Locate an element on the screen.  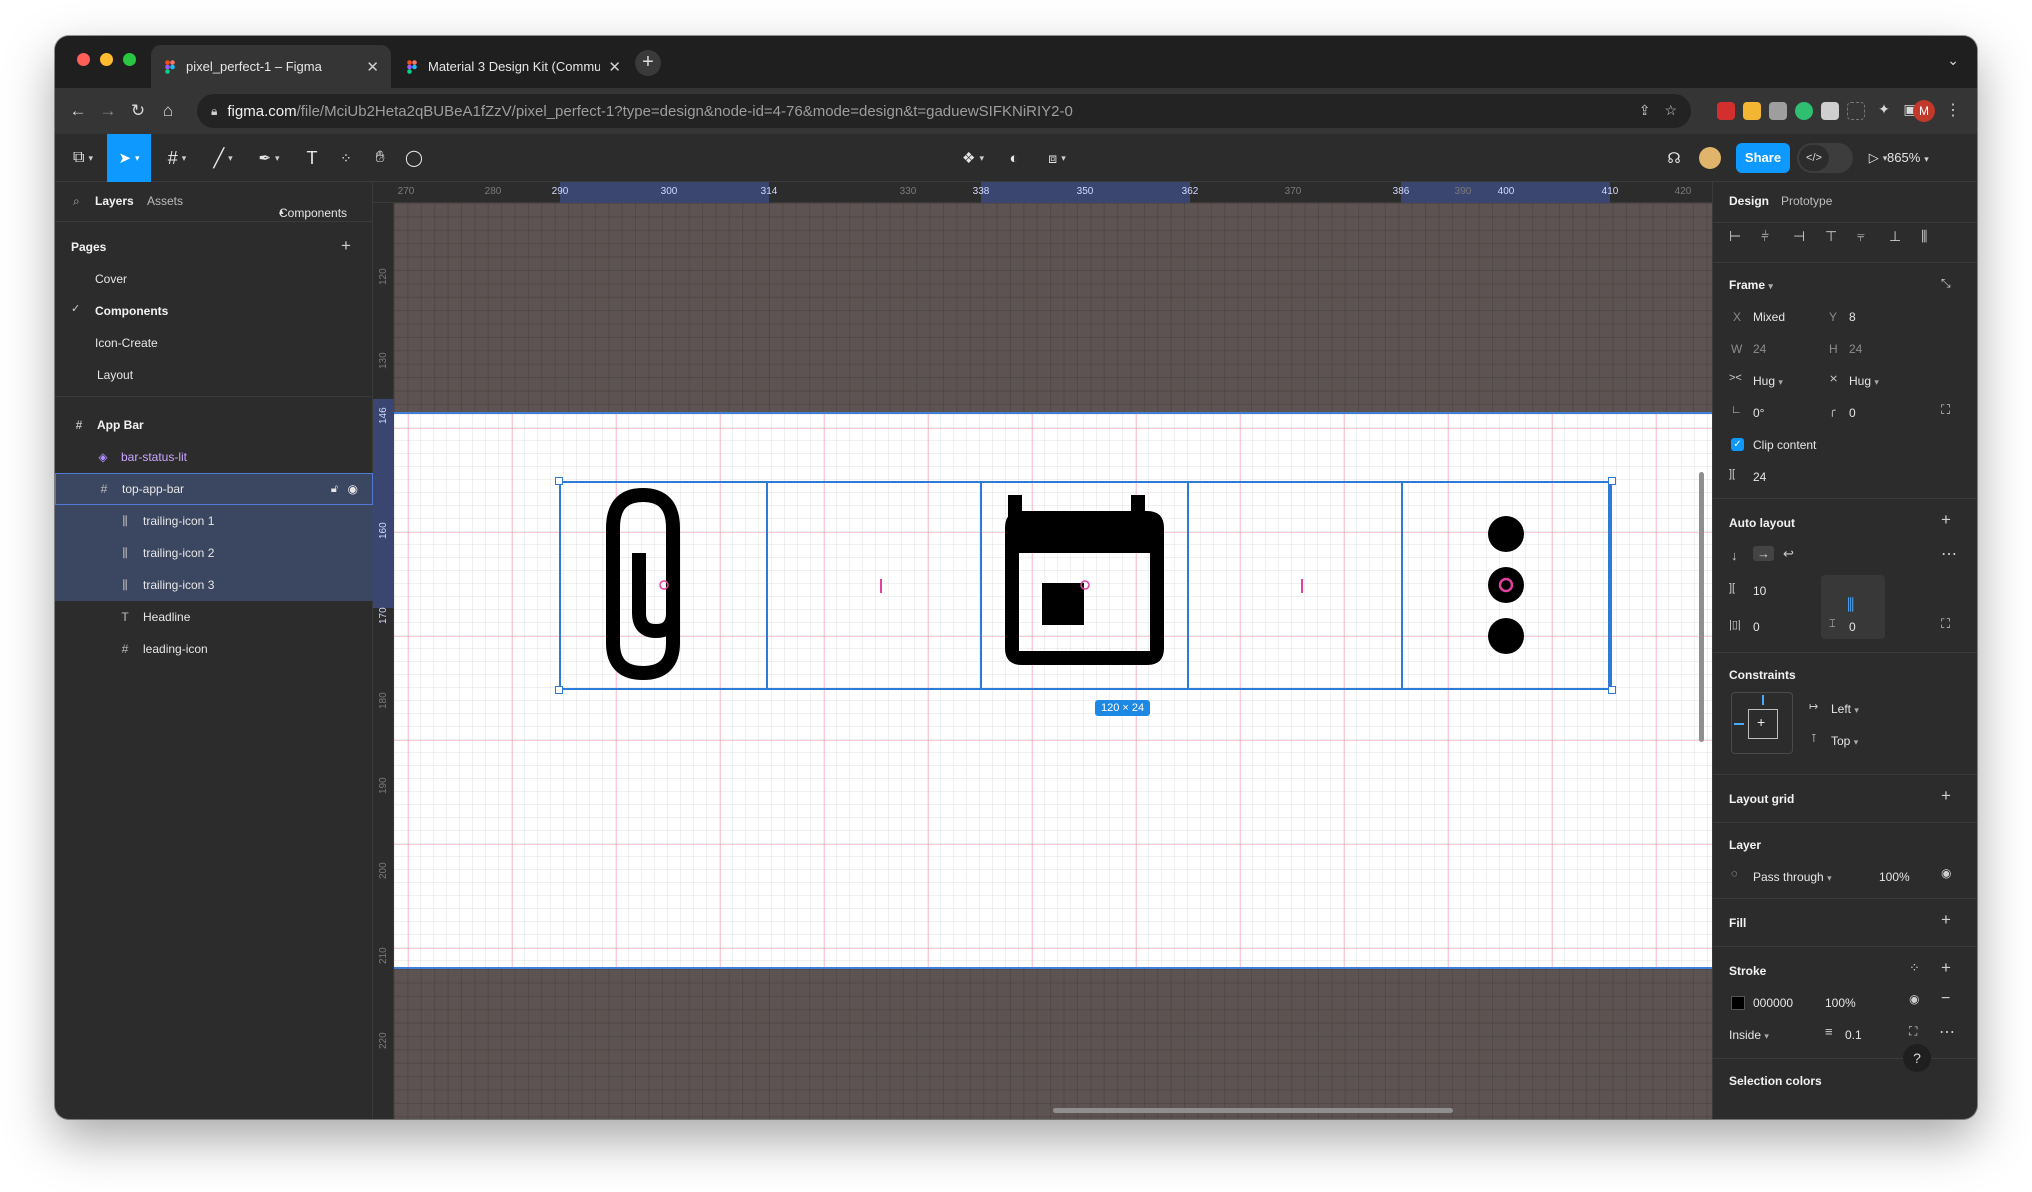
main-menu-button: ⧉ ▾ is located at coordinates (83, 158).